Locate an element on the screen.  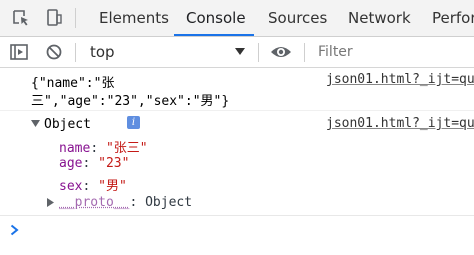
chevron-right-icon is located at coordinates (14, 230).